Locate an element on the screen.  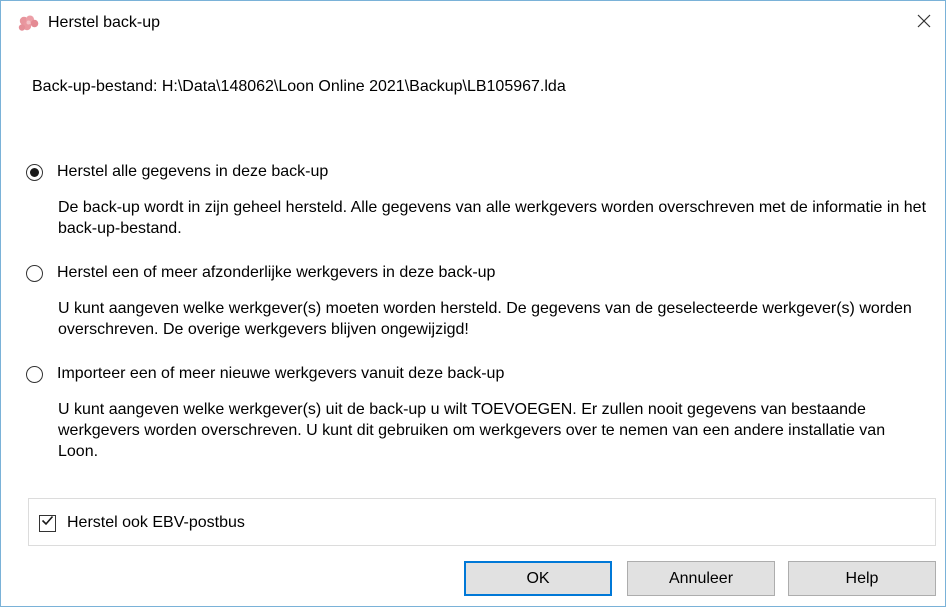
radio-import-new-employers is located at coordinates (34, 374).